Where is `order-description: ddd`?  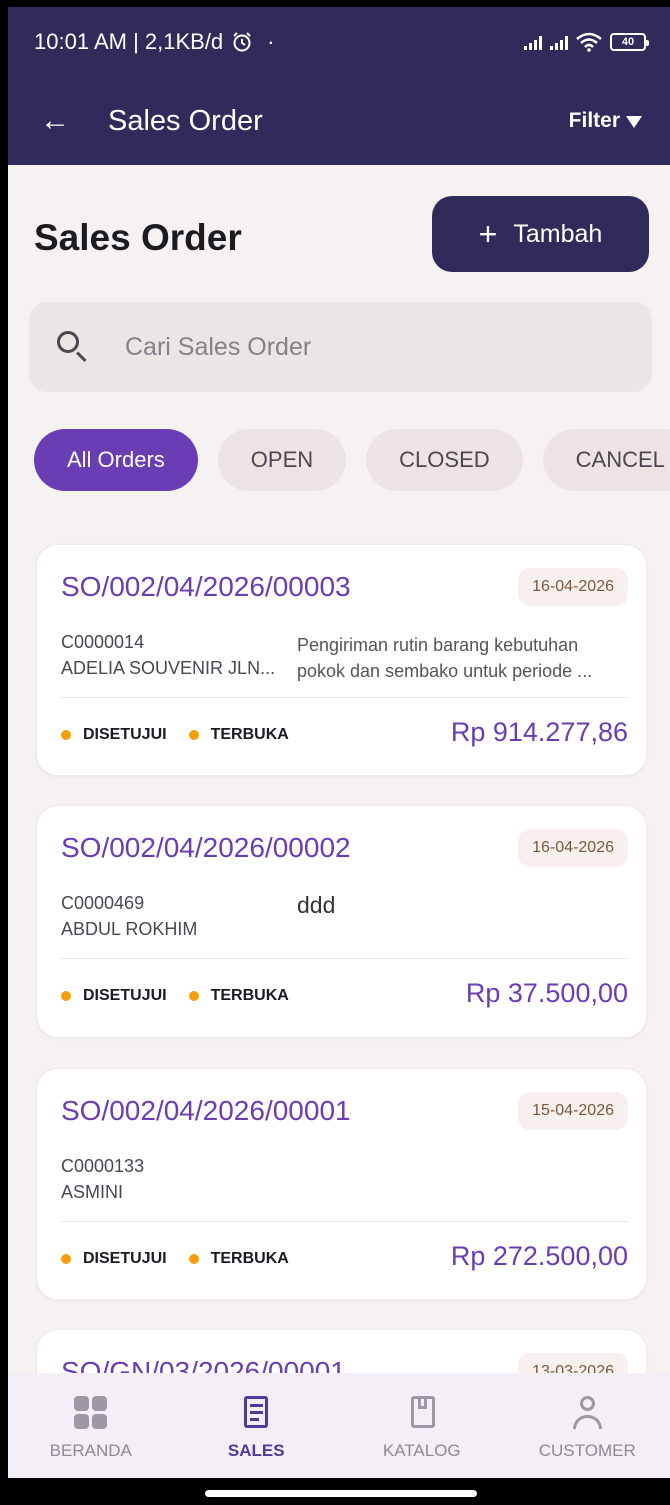 order-description: ddd is located at coordinates (316, 905).